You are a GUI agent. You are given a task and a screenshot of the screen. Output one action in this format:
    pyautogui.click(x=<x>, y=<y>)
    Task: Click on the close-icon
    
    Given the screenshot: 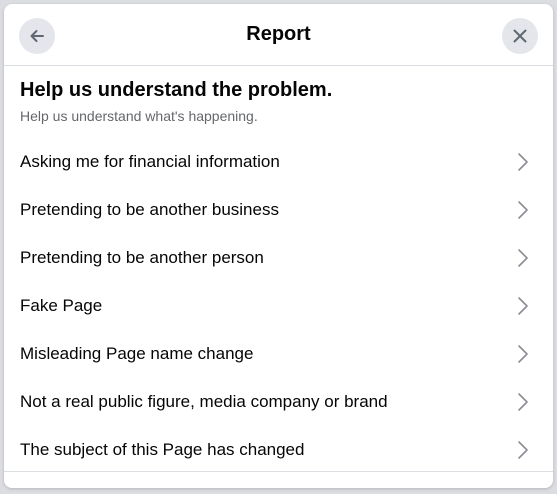 What is the action you would take?
    pyautogui.click(x=520, y=36)
    